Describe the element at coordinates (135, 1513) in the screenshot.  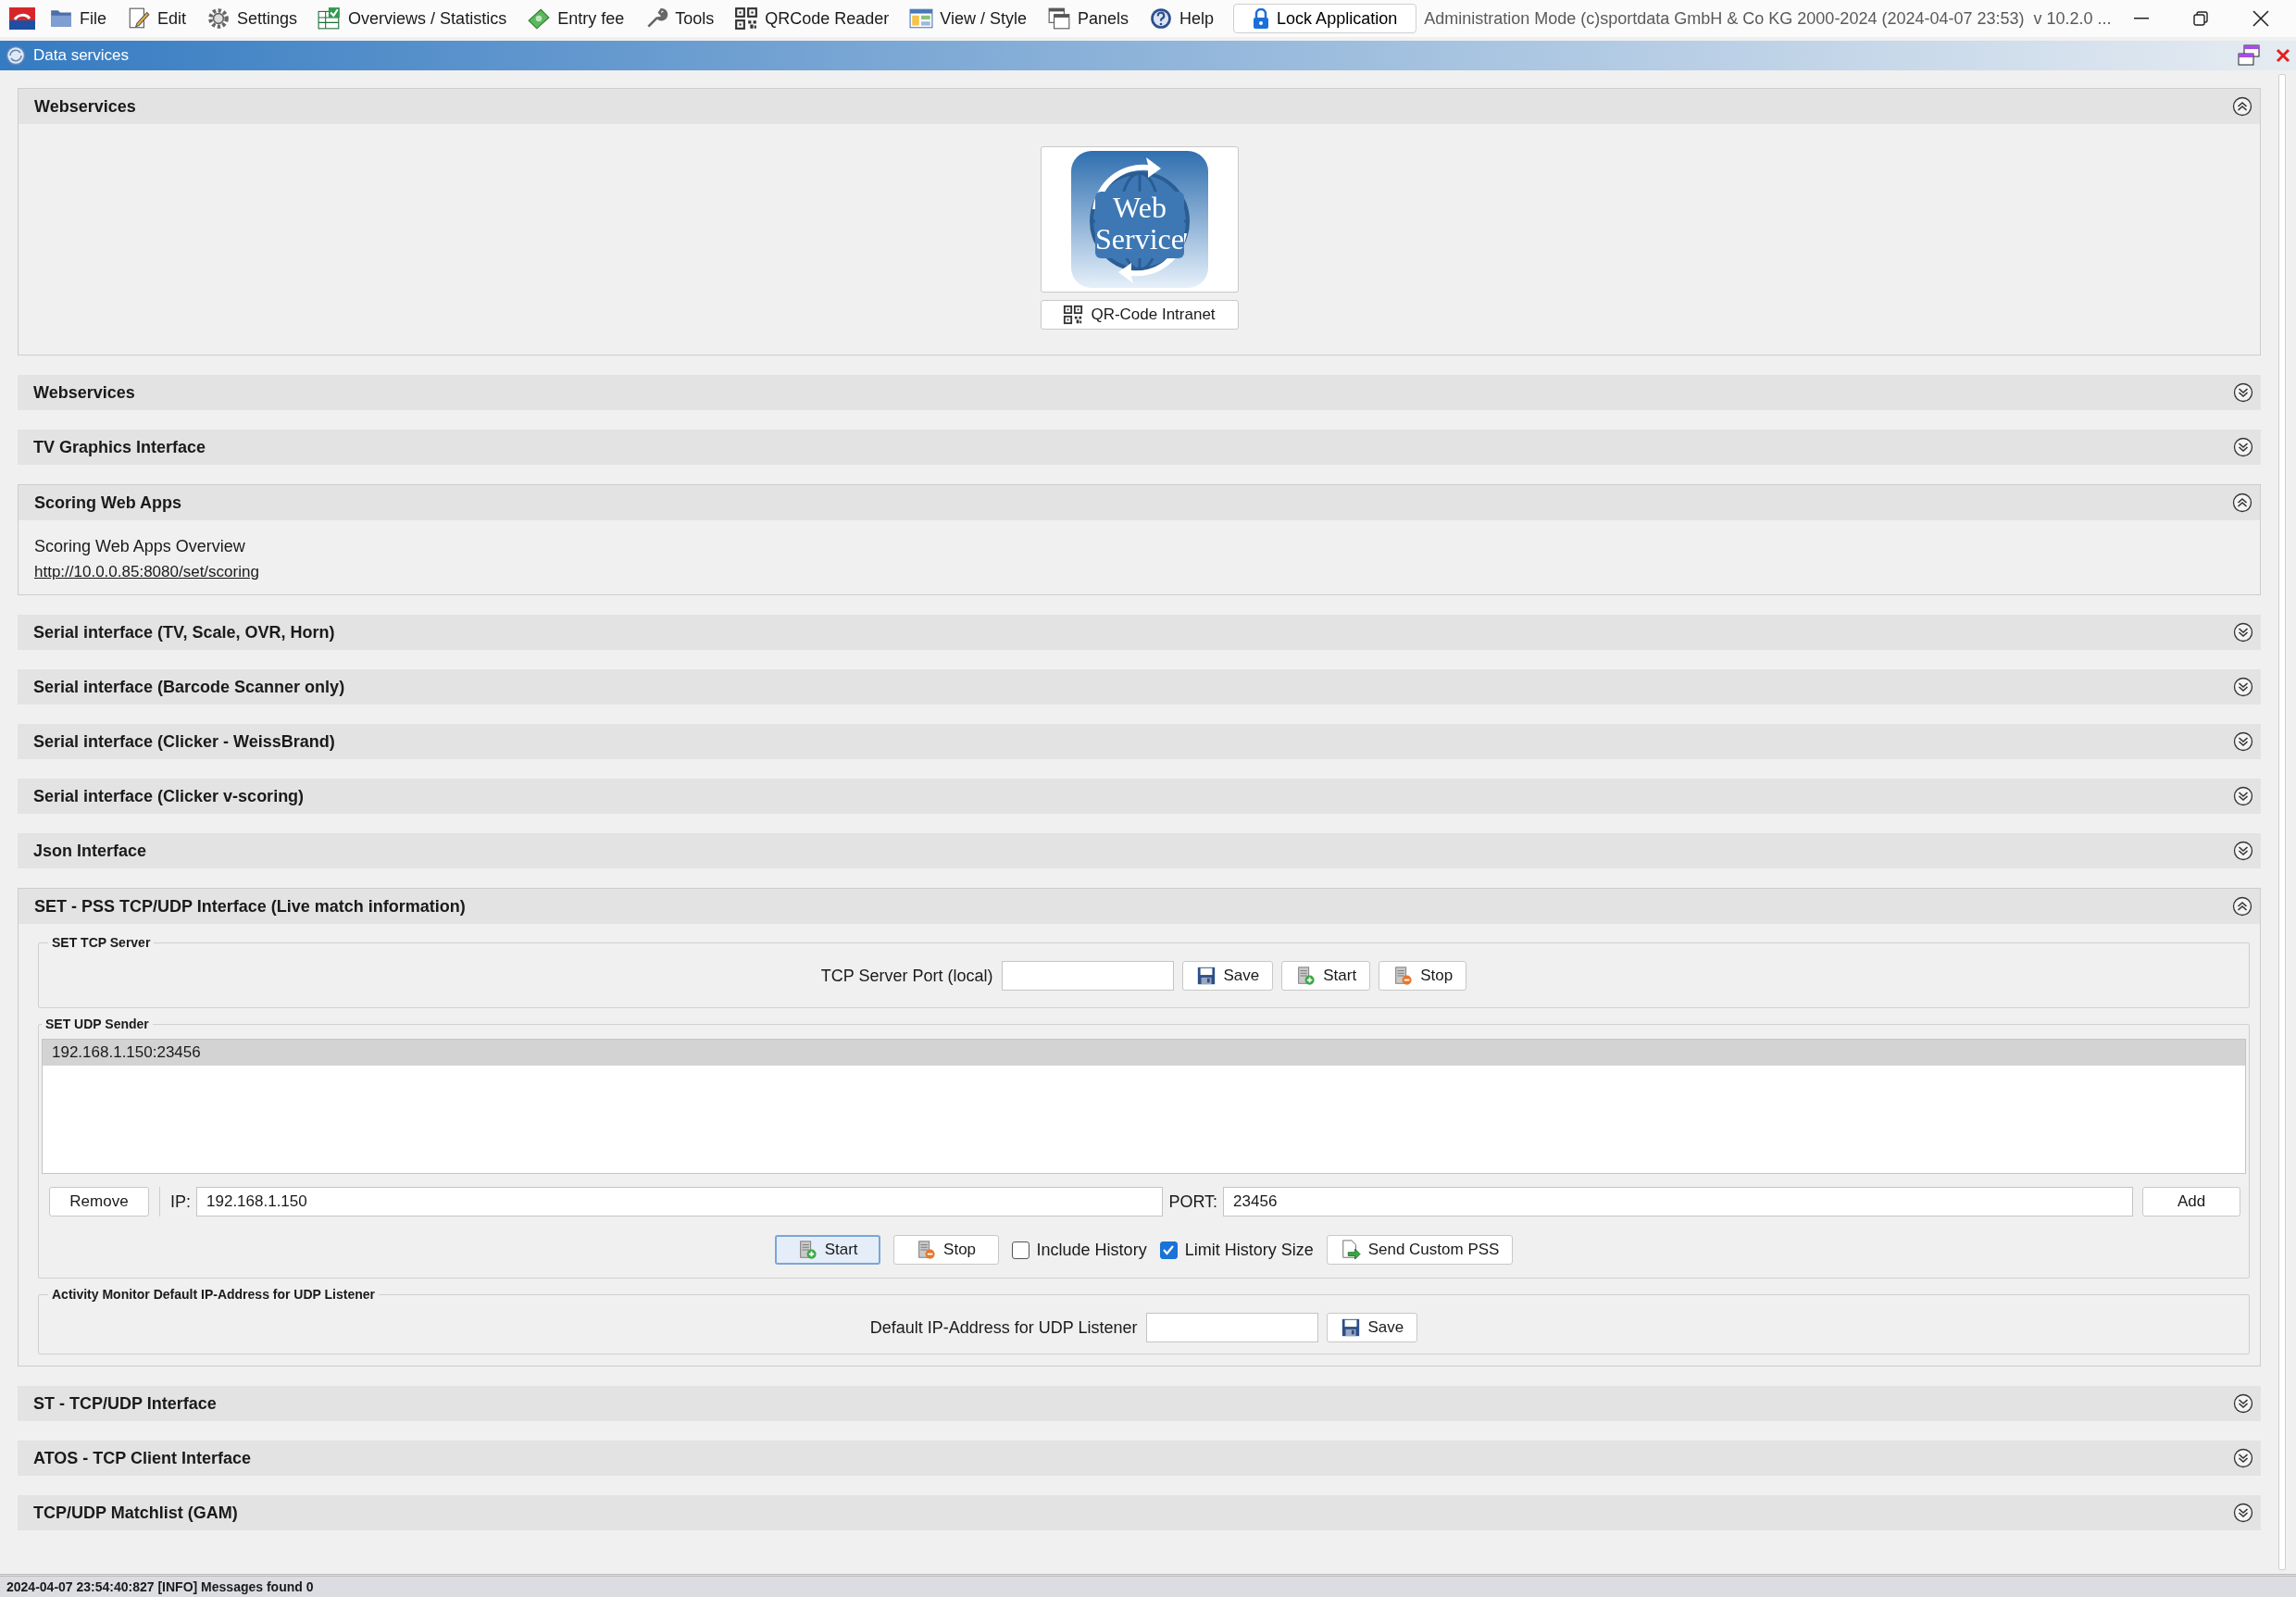
I see `section-title: TCP/UDP Matchlist (GAM)` at that location.